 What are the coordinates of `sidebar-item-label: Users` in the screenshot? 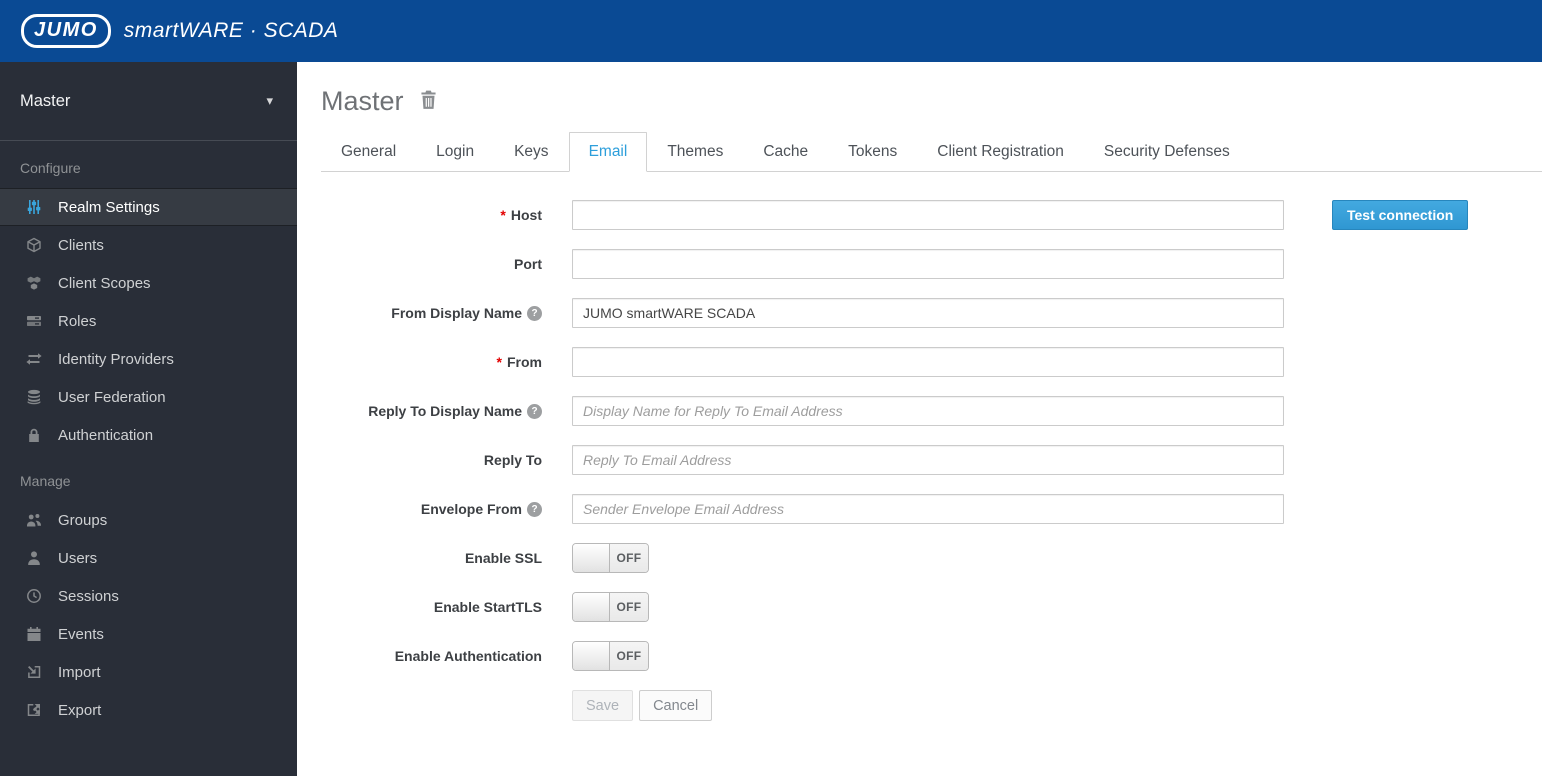 It's located at (78, 558).